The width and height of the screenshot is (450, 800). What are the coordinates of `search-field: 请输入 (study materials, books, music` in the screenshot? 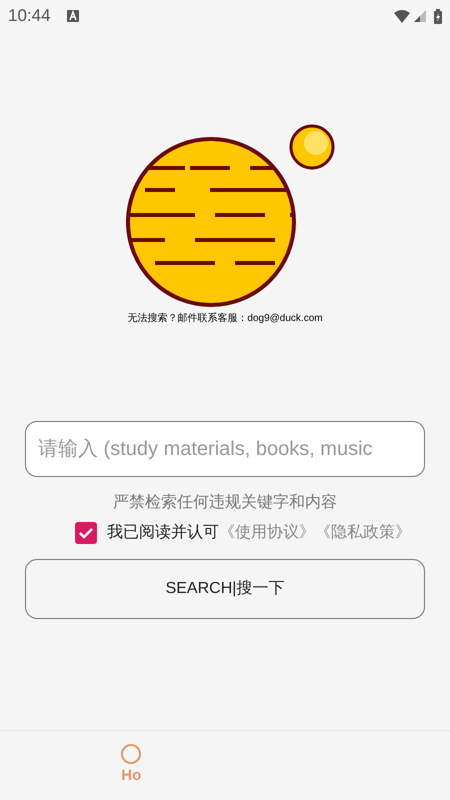 It's located at (225, 449).